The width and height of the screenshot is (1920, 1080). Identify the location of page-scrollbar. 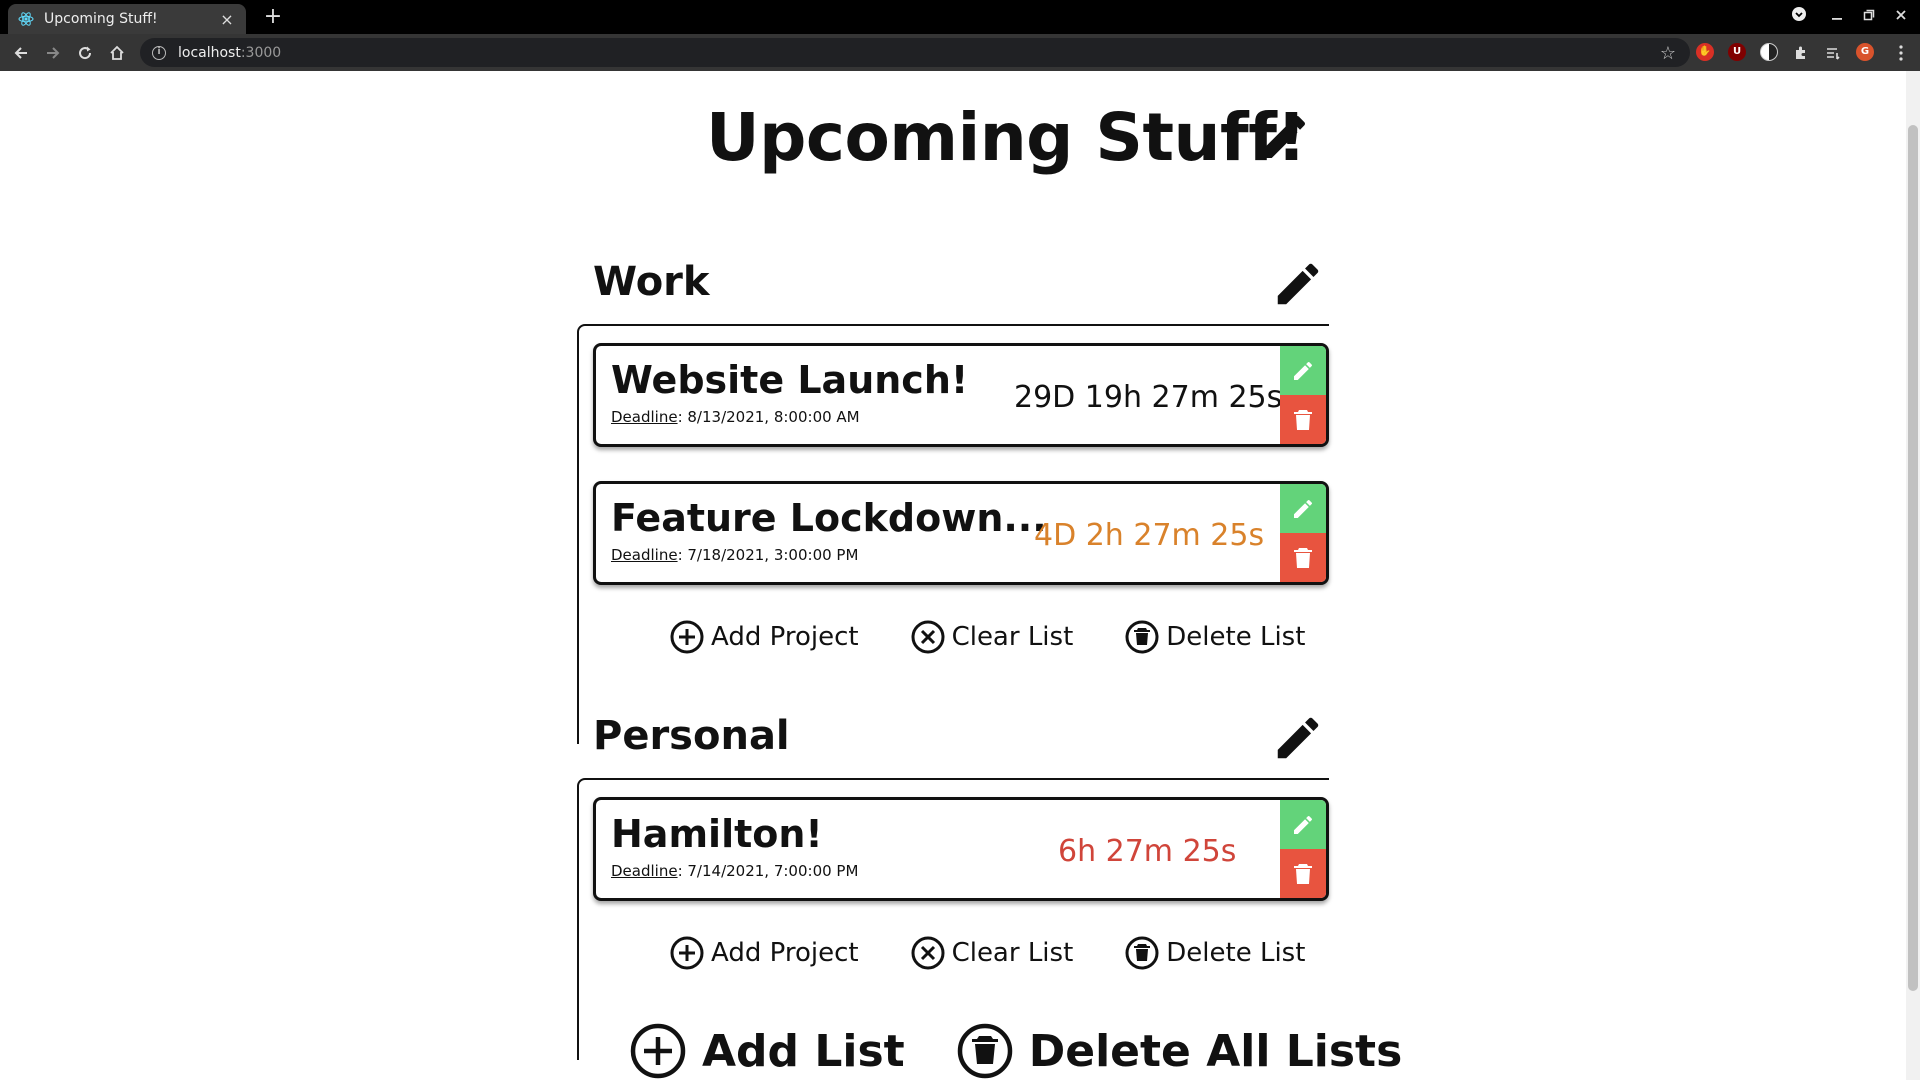
(1913, 575).